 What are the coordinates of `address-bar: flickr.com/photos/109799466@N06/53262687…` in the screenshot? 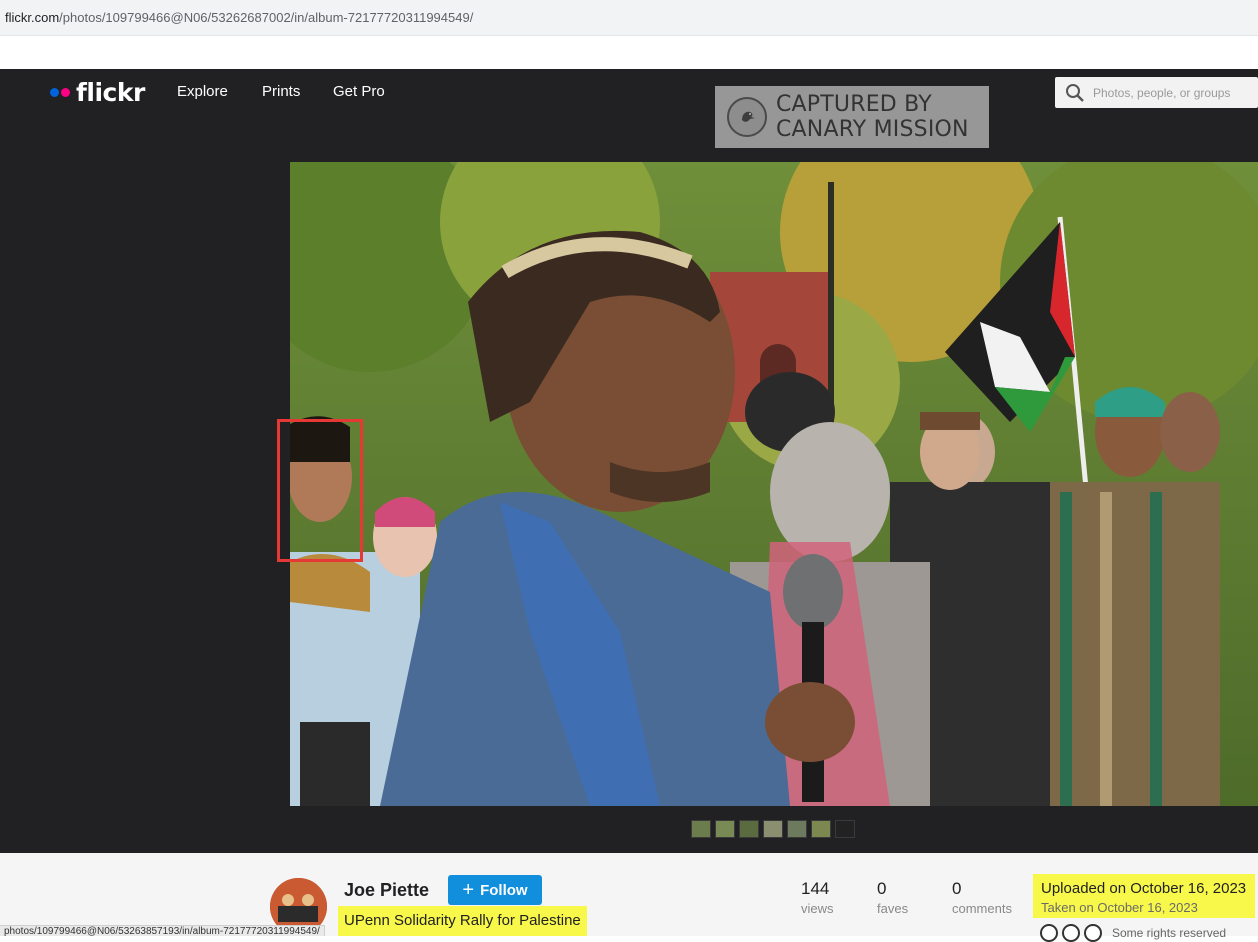 It's located at (629, 18).